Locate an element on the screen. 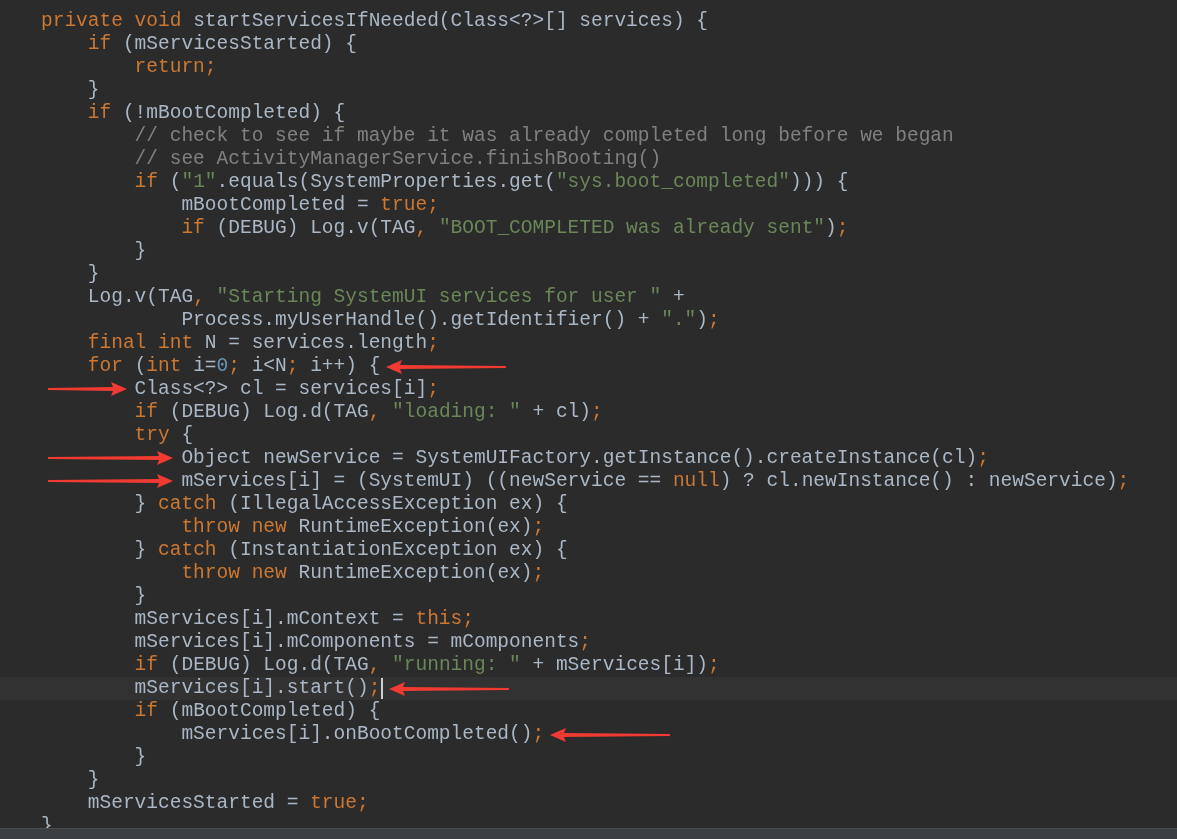  code-line: if (DEBUG) Log.d(TAG, "running: " + mServices[i]); is located at coordinates (426, 665).